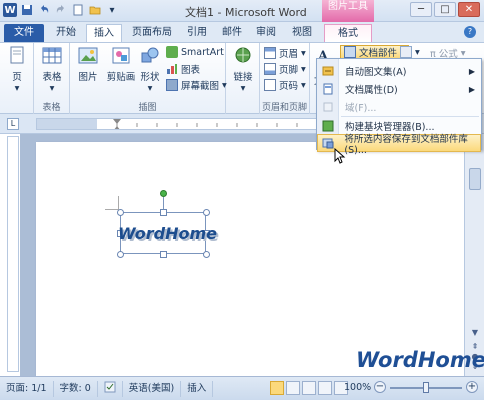 This screenshot has width=484, height=400. What do you see at coordinates (120, 212) in the screenshot?
I see `resize-handle-nw` at bounding box center [120, 212].